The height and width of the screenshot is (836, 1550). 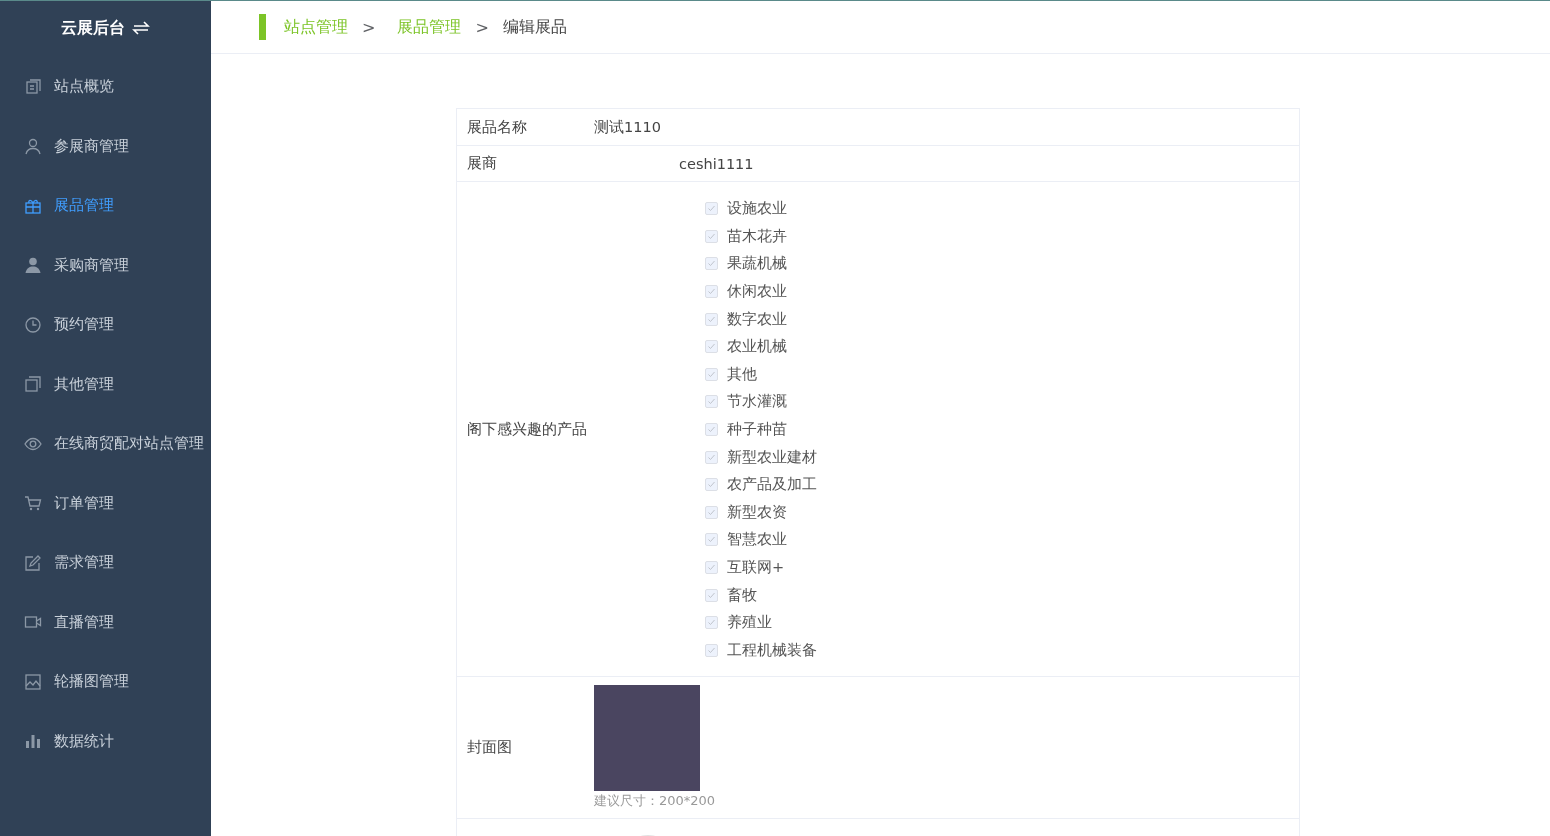 I want to click on checkbox-label: 养殖业, so click(x=749, y=623).